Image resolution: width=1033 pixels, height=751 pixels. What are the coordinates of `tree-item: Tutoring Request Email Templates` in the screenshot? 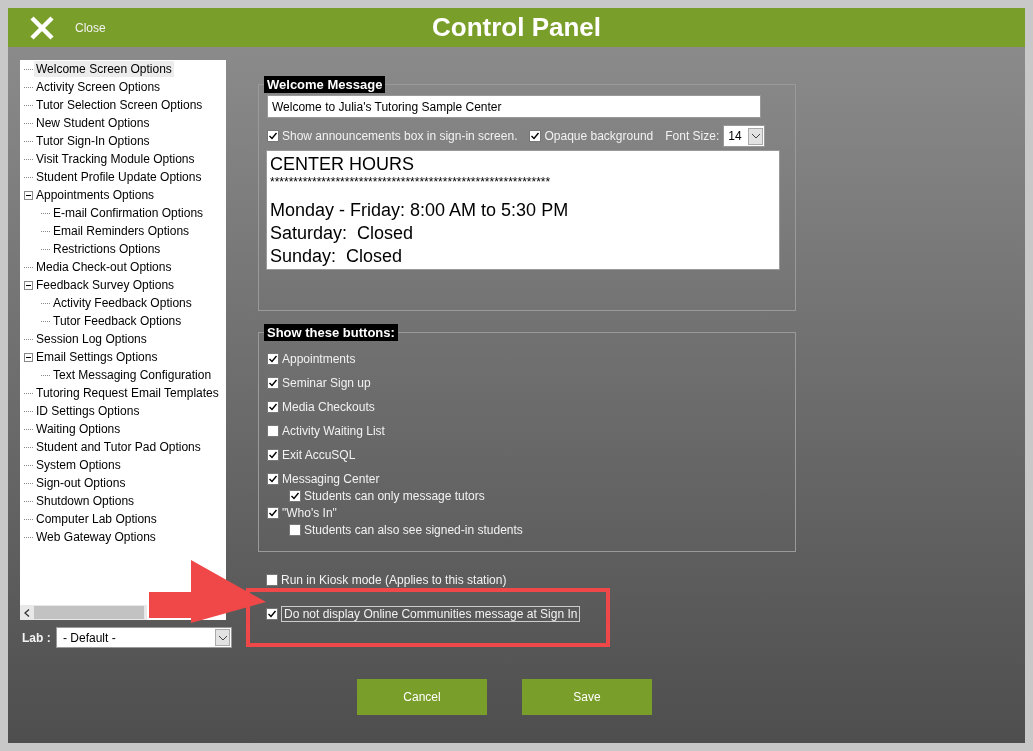 It's located at (127, 393).